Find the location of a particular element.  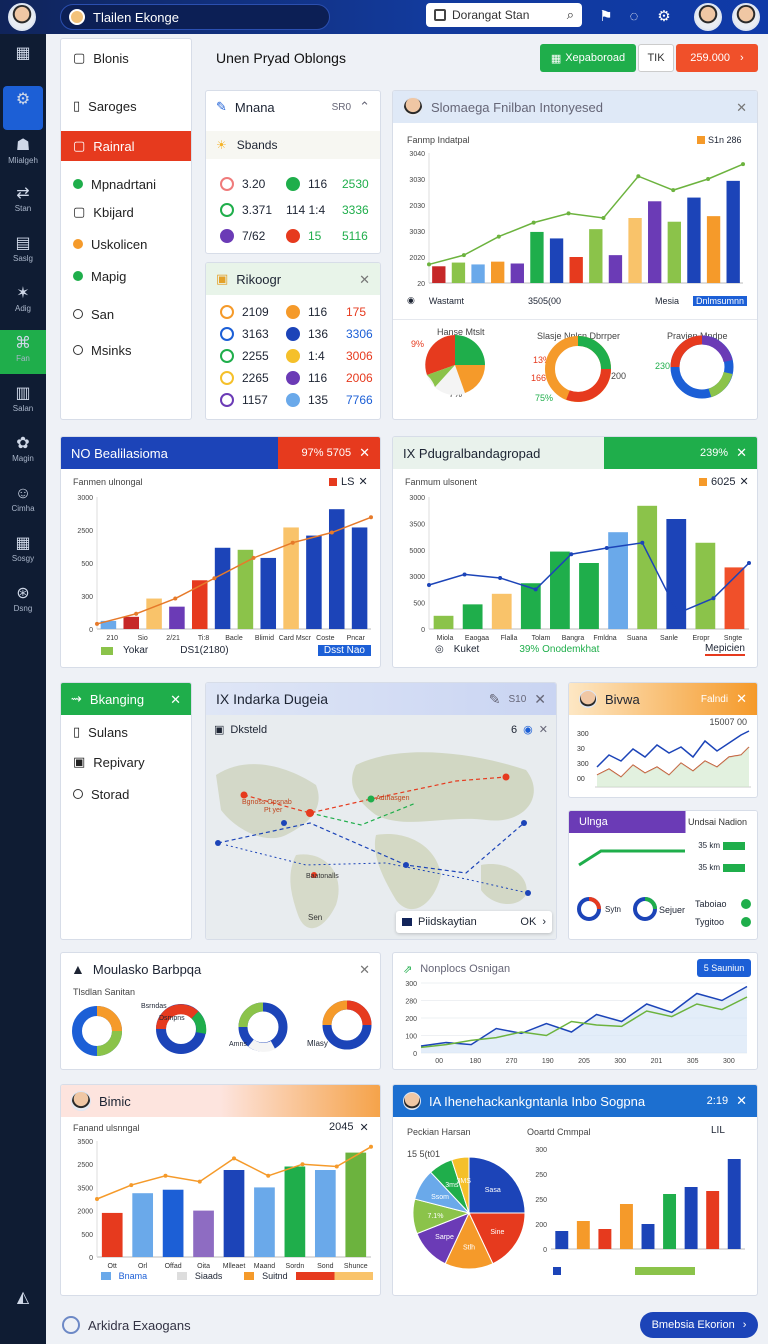

legend-badge: S1n 286 is located at coordinates (719, 140).